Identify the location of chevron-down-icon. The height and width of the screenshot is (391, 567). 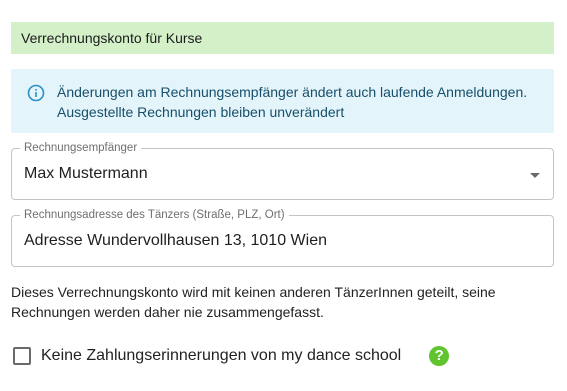
(535, 175).